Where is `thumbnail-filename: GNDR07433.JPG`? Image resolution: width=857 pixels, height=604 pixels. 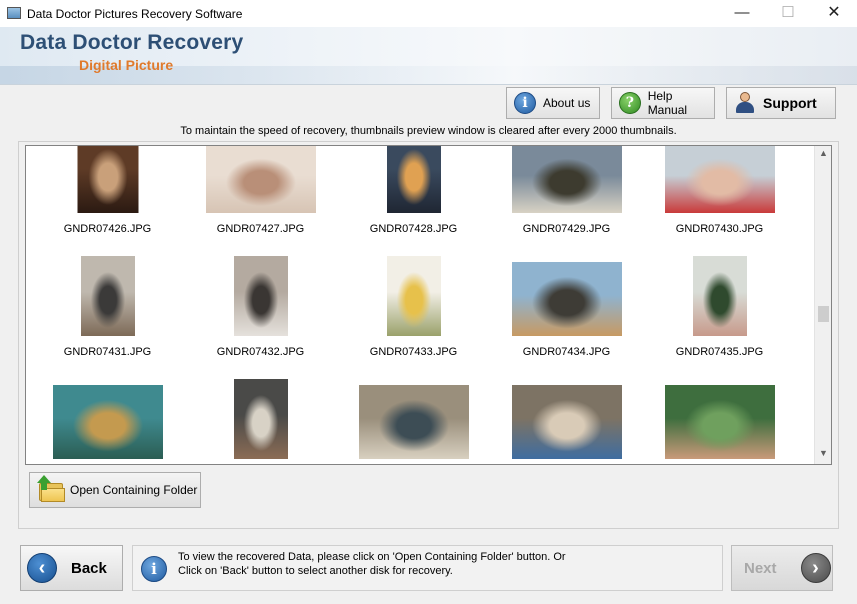 thumbnail-filename: GNDR07433.JPG is located at coordinates (413, 352).